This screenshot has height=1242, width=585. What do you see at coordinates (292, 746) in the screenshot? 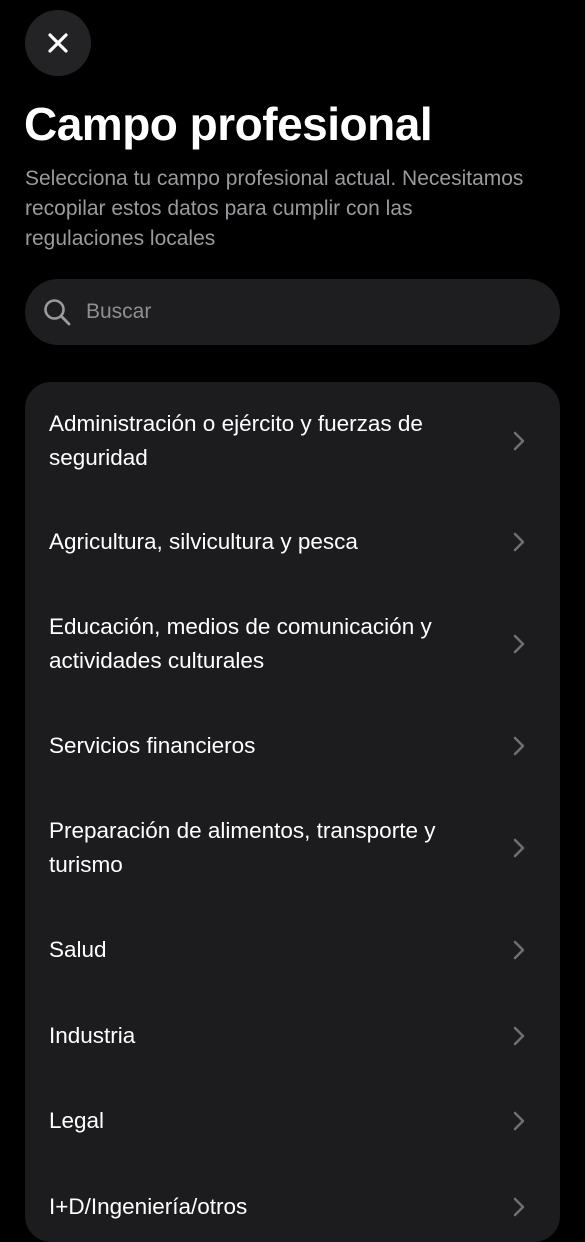
I see `list-item-financial-services: Servicios financieros` at bounding box center [292, 746].